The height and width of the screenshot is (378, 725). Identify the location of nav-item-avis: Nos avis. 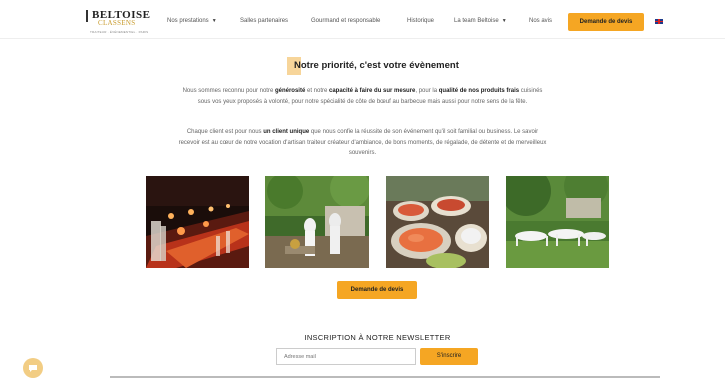
(540, 21).